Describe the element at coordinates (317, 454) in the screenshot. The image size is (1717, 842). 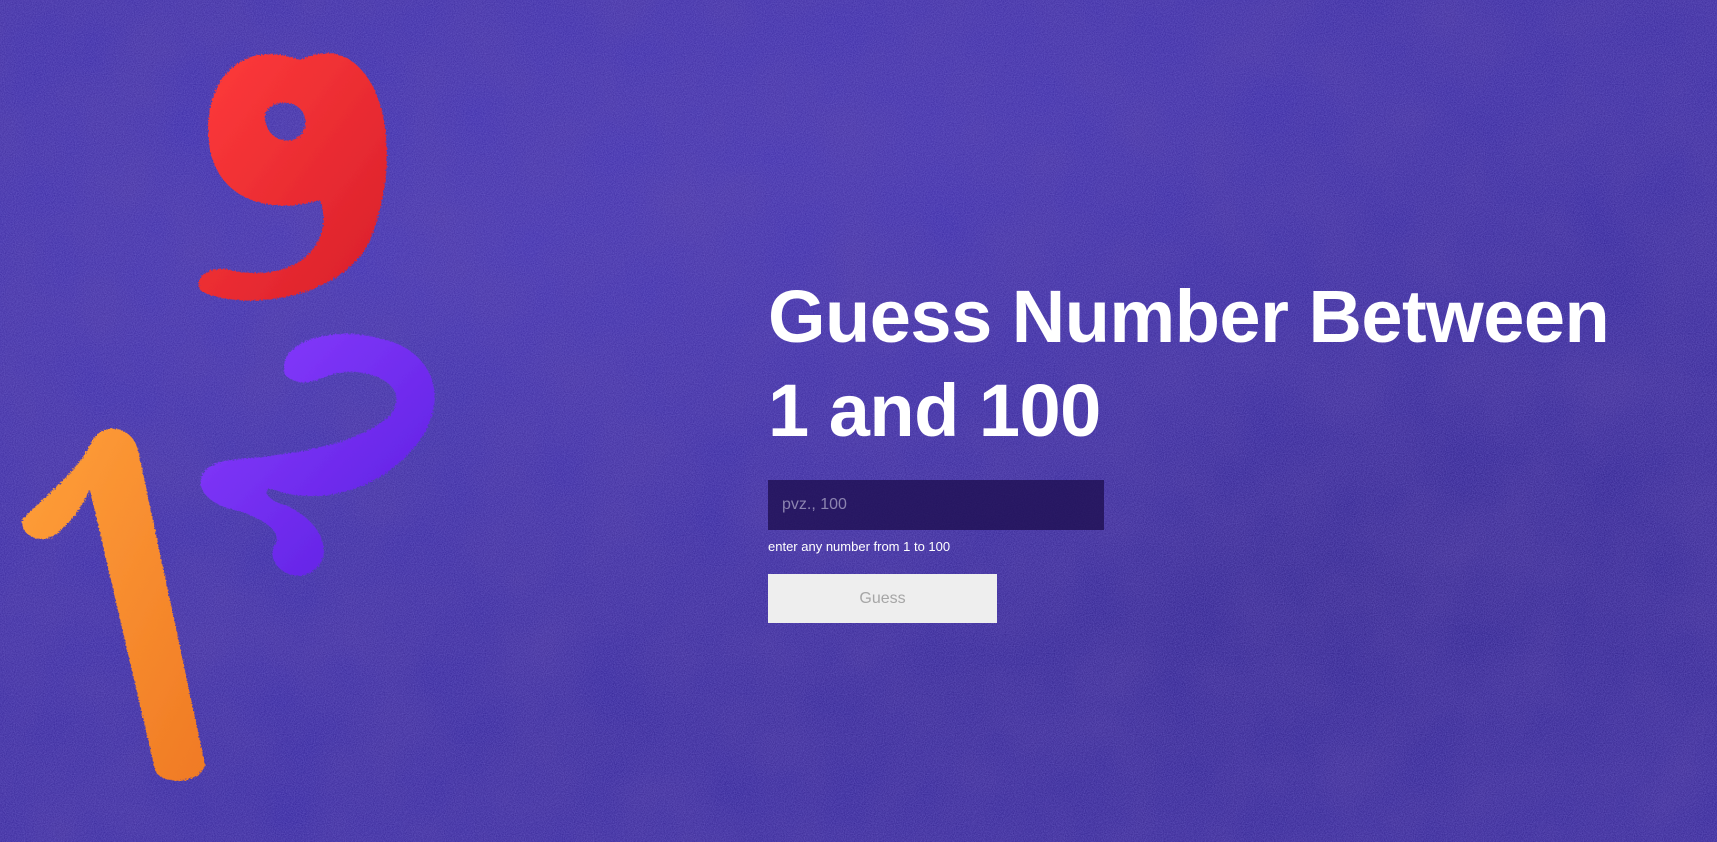
I see `yarn-number-2-icon` at that location.